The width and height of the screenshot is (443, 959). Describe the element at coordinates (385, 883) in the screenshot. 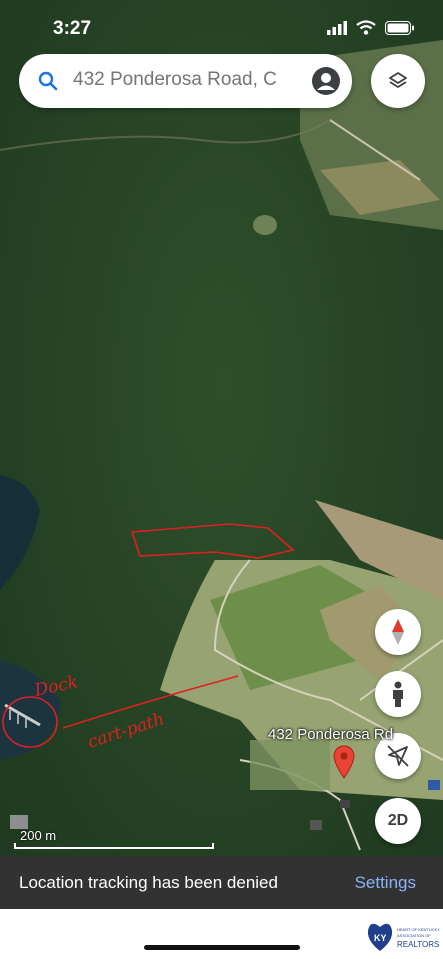

I see `settings-button: Settings` at that location.